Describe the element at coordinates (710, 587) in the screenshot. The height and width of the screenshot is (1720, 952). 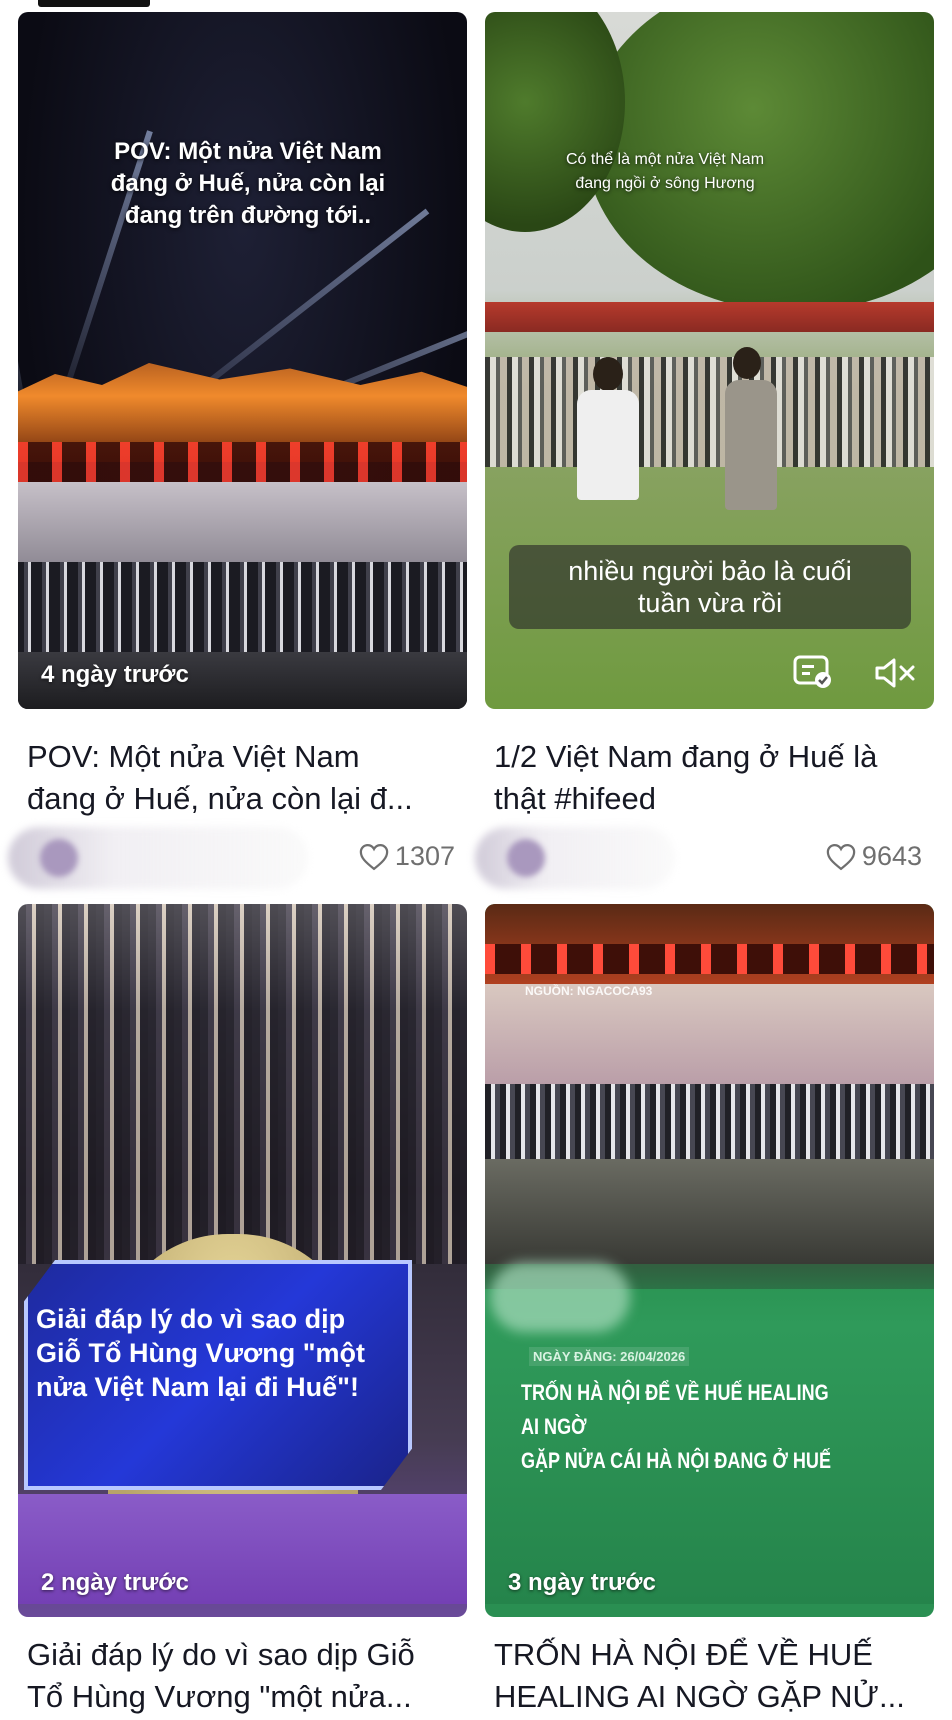
I see `video-caption: nhiều người bảo là cuối tuần vừa rồi` at that location.